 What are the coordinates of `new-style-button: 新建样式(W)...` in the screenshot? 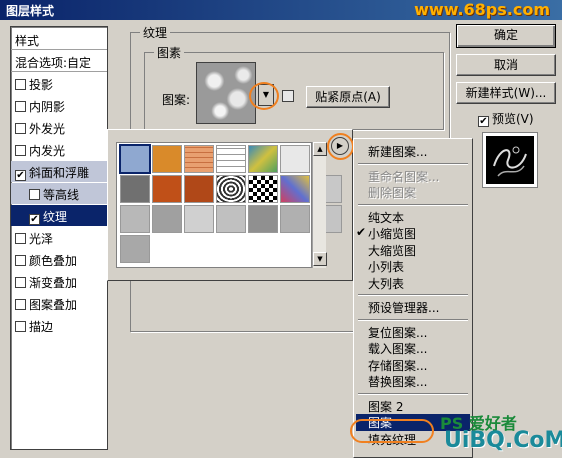 It's located at (506, 93).